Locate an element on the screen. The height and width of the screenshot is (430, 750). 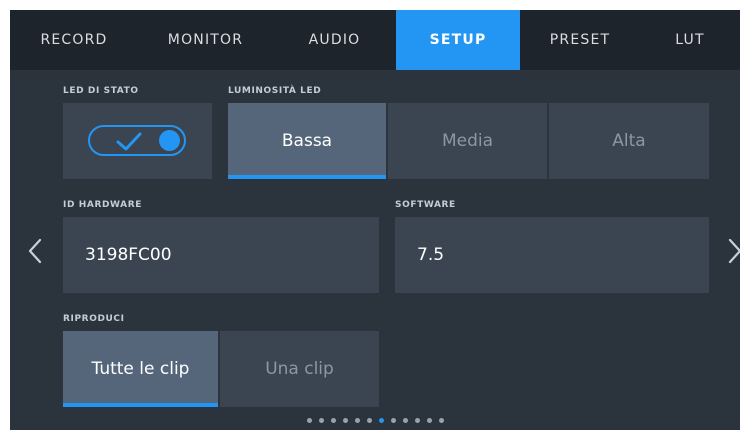
hardware-id-value: 3198FC00 is located at coordinates (128, 255).